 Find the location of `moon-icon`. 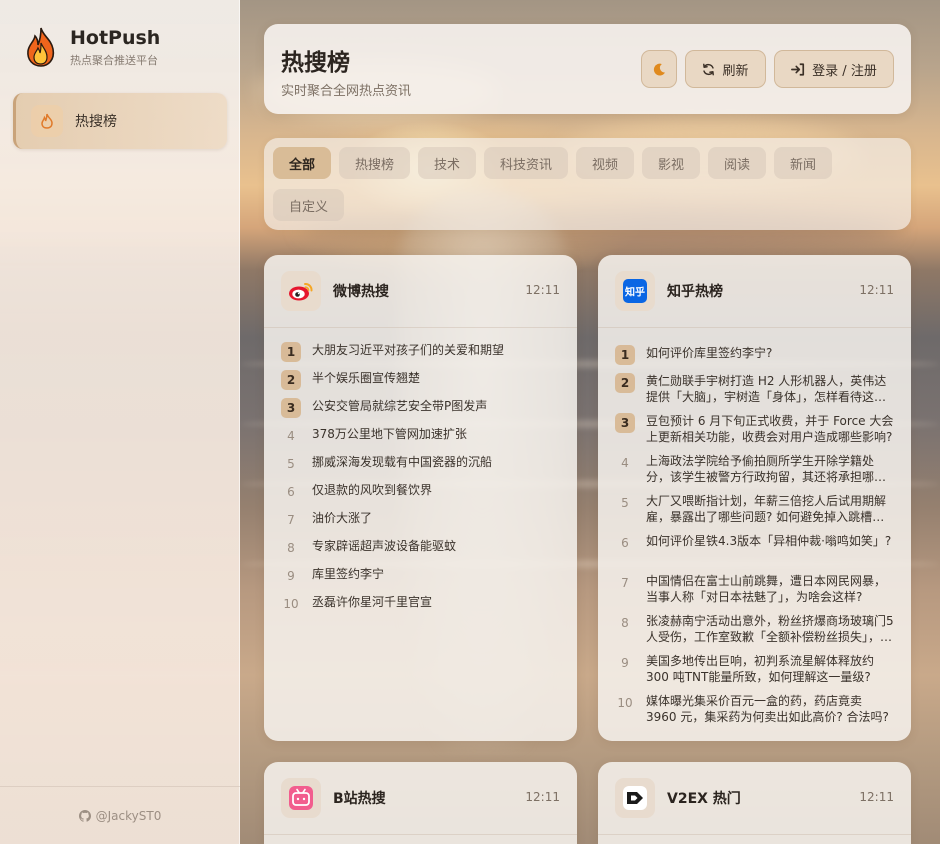

moon-icon is located at coordinates (659, 69).